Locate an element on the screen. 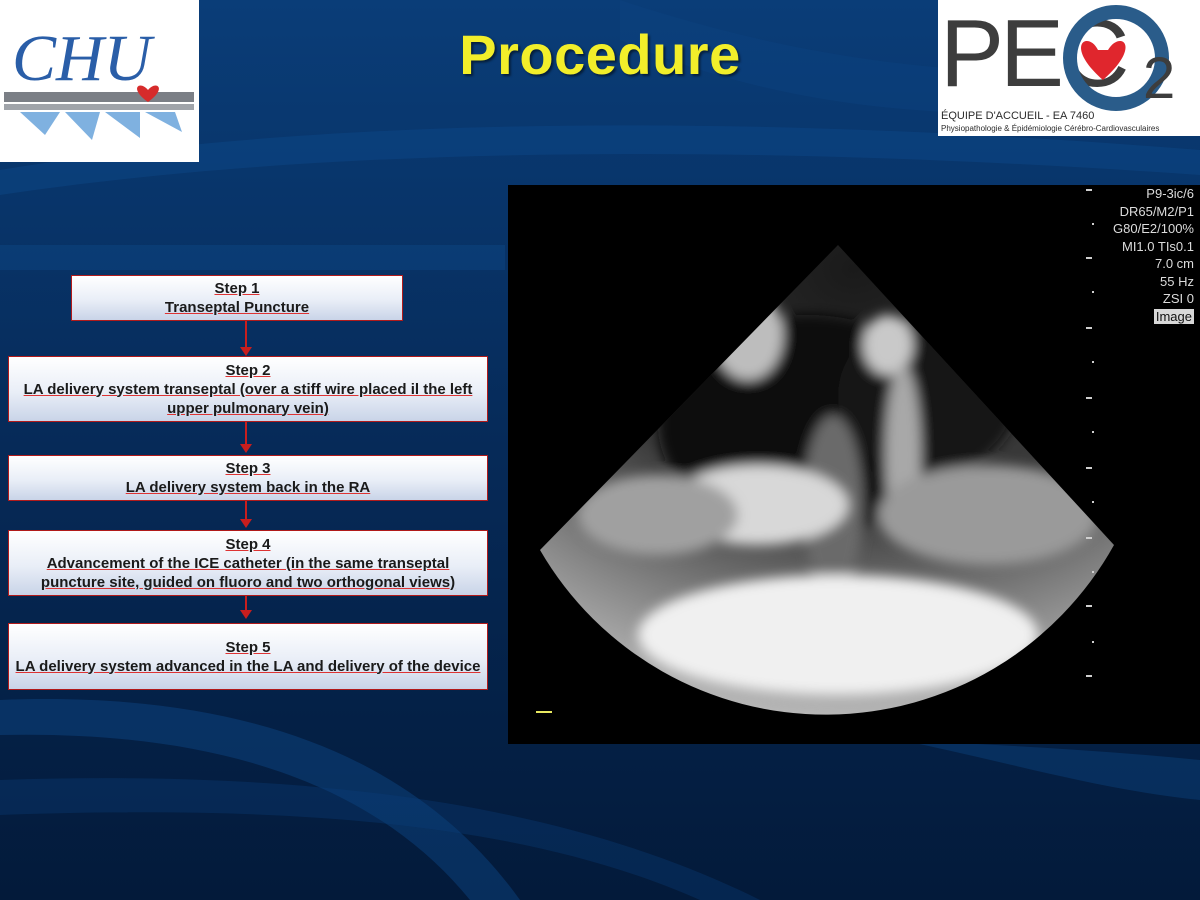 The width and height of the screenshot is (1200, 900). step-5-heading: Step 5 is located at coordinates (248, 647).